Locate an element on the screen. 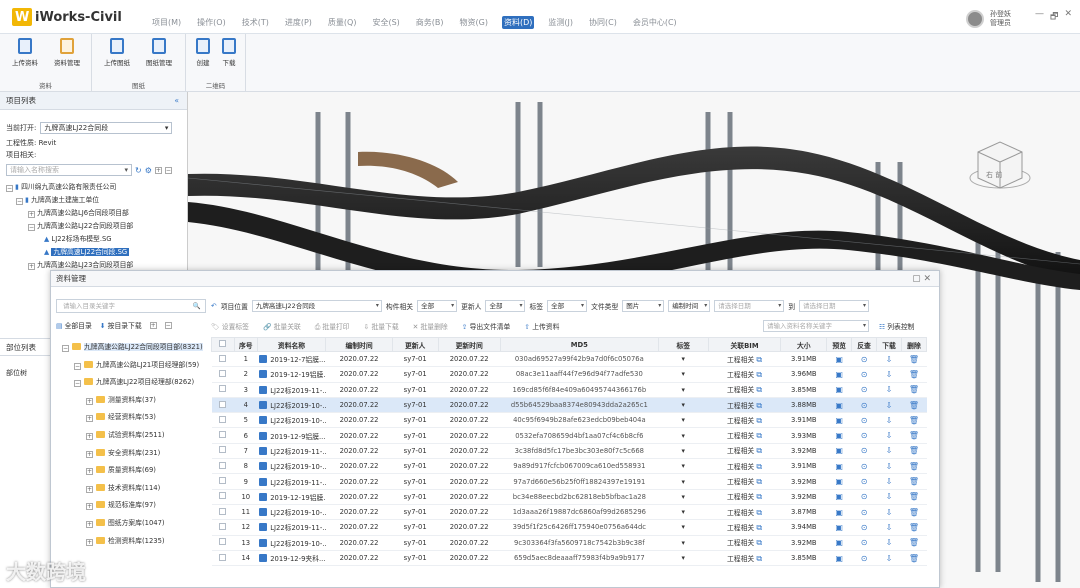 This screenshot has height=588, width=1080. column-header: 编制时间 is located at coordinates (359, 344).